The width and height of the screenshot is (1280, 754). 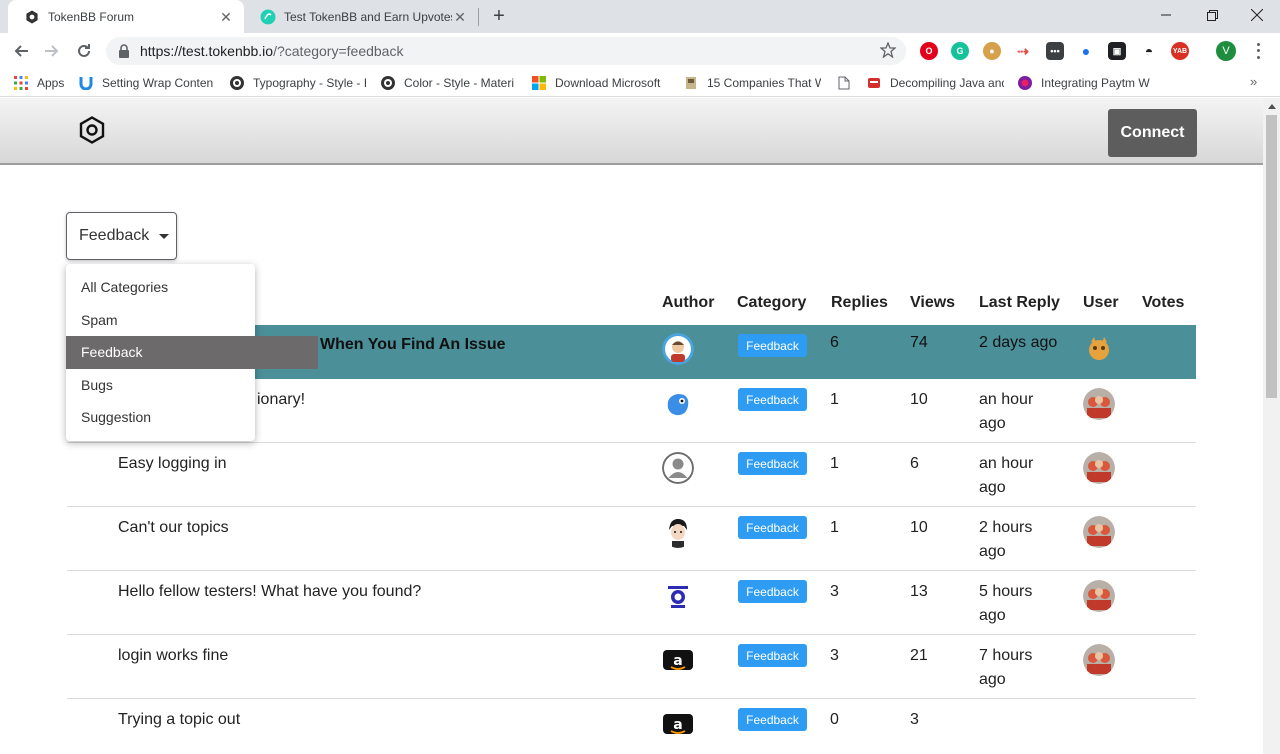 What do you see at coordinates (914, 719) in the screenshot?
I see `views-count: 3` at bounding box center [914, 719].